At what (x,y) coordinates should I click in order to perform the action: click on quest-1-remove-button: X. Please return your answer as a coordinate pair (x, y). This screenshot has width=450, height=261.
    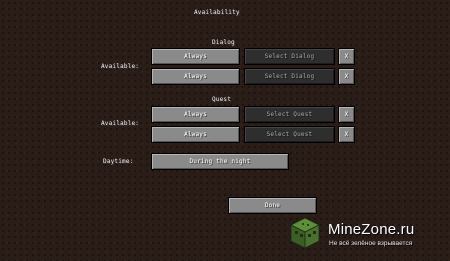
    Looking at the image, I should click on (346, 114).